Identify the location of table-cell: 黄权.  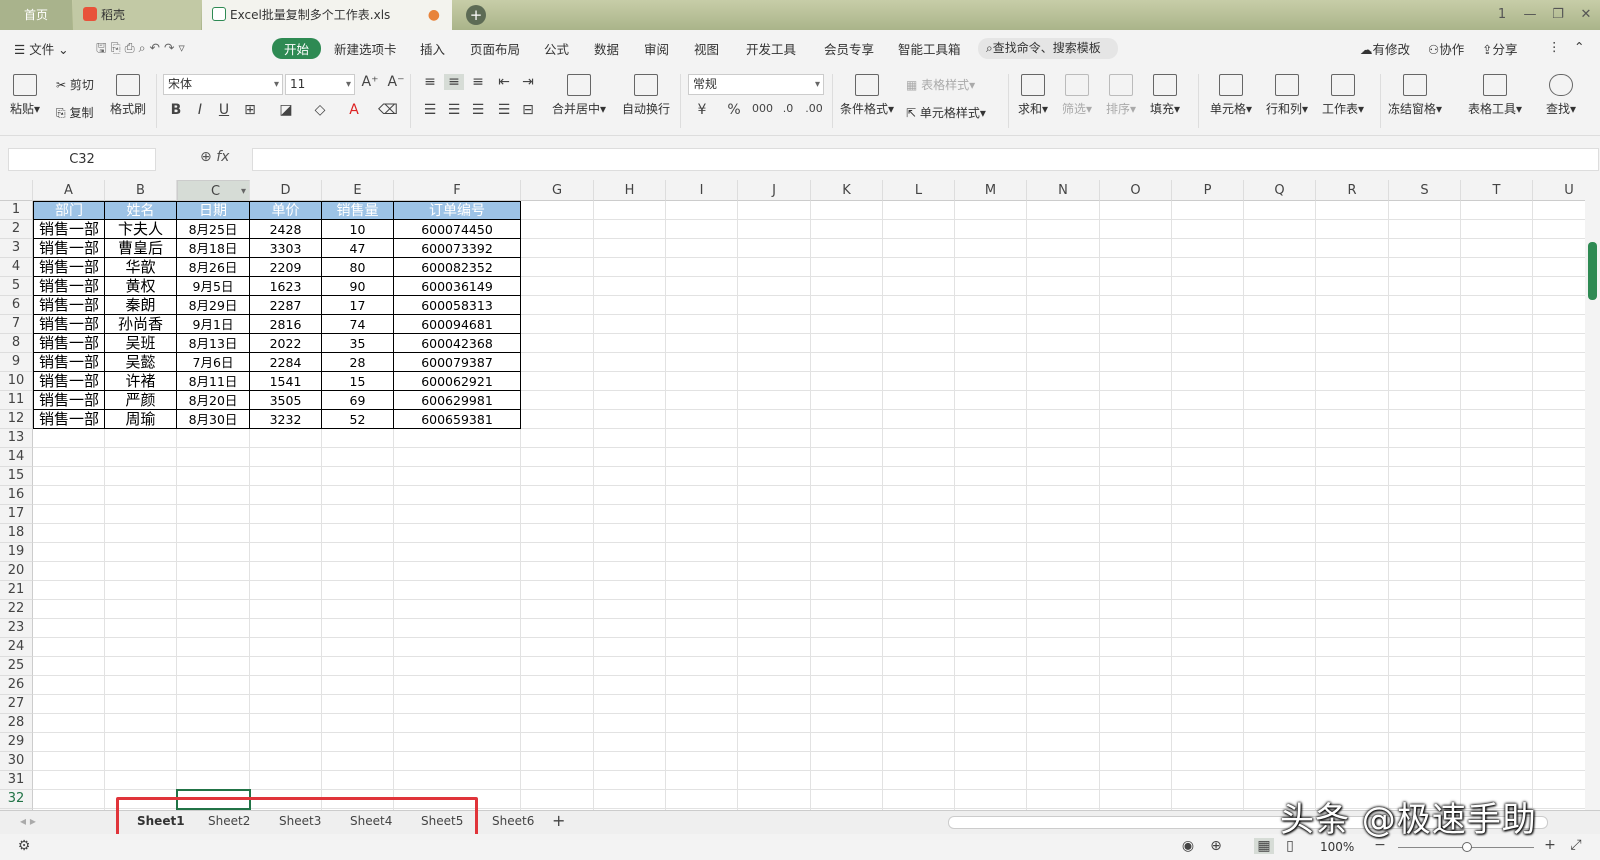
(141, 286).